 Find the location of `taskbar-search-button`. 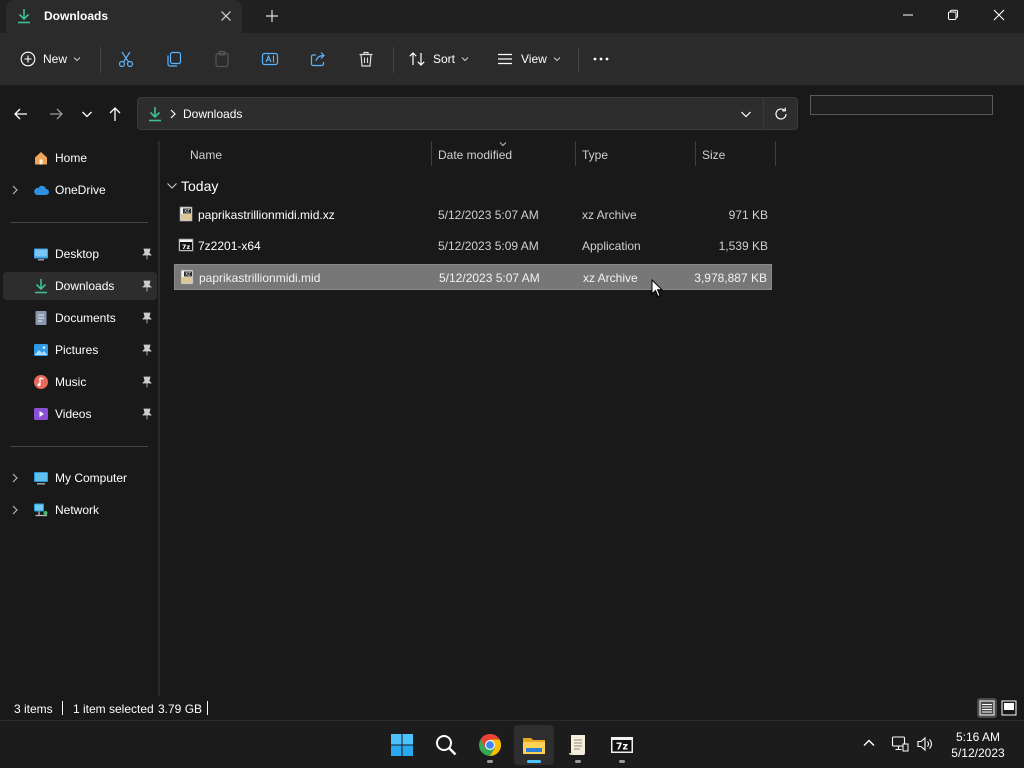

taskbar-search-button is located at coordinates (446, 745).